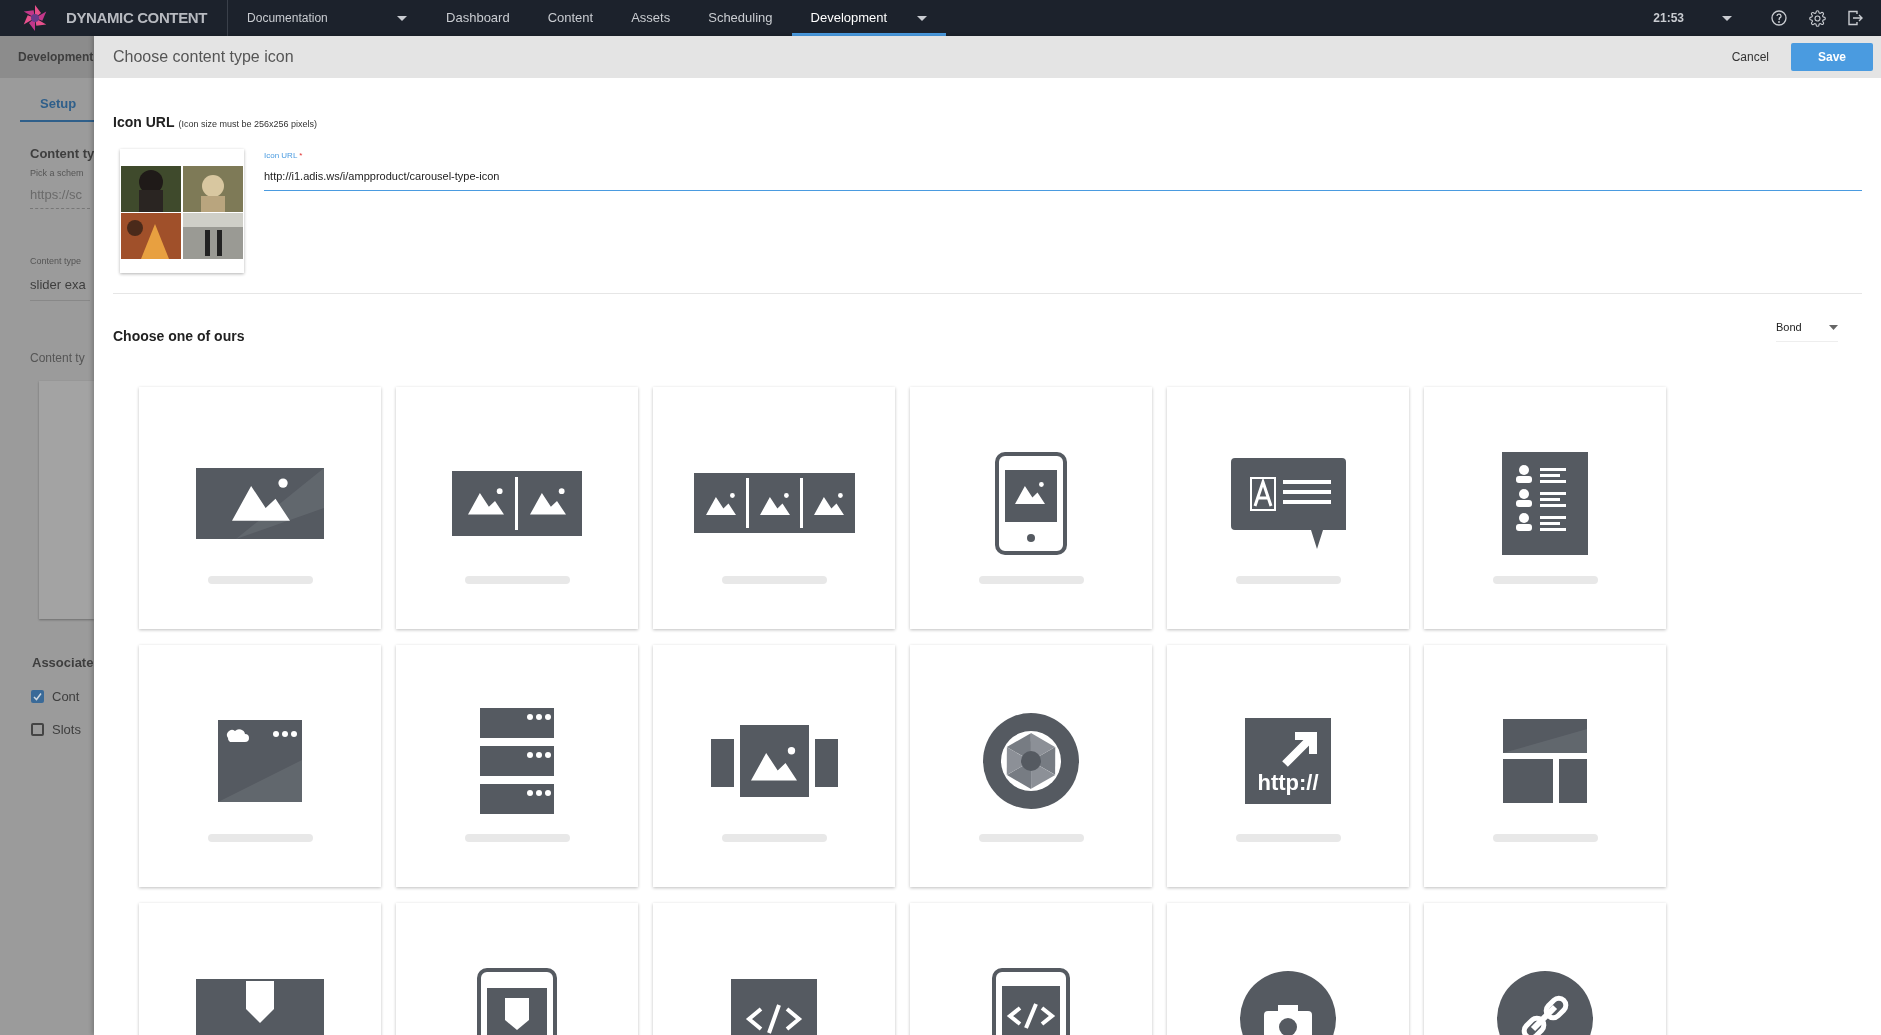  What do you see at coordinates (774, 503) in the screenshot?
I see `image-strip-icon` at bounding box center [774, 503].